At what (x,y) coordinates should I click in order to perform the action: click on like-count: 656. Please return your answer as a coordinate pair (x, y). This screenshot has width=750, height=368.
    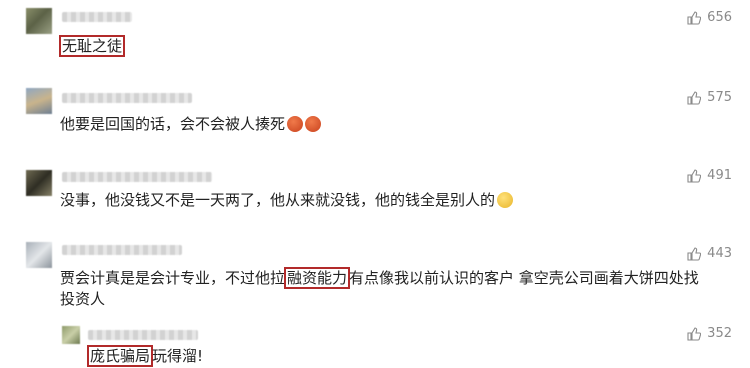
    Looking at the image, I should click on (719, 17).